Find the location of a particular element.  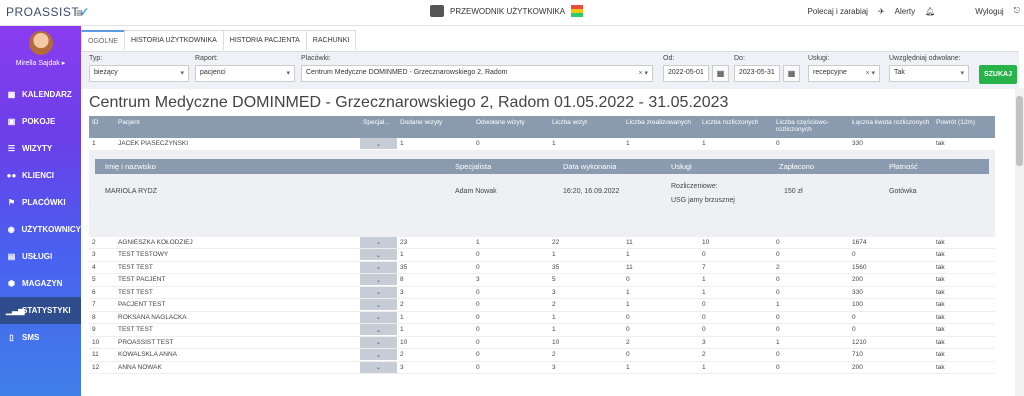

cancelled-select: Tak ▾ is located at coordinates (929, 73).